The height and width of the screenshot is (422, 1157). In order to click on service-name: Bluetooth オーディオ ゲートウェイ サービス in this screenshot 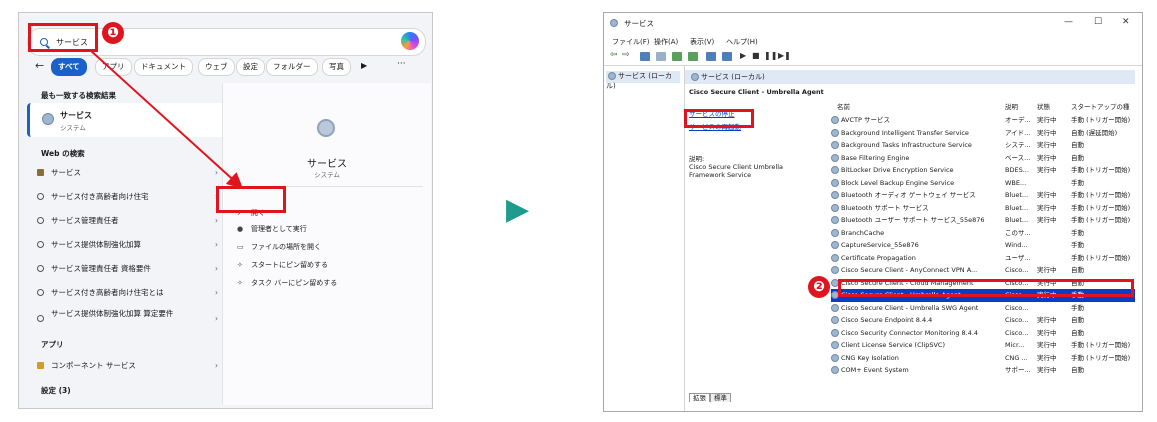, I will do `click(911, 195)`.